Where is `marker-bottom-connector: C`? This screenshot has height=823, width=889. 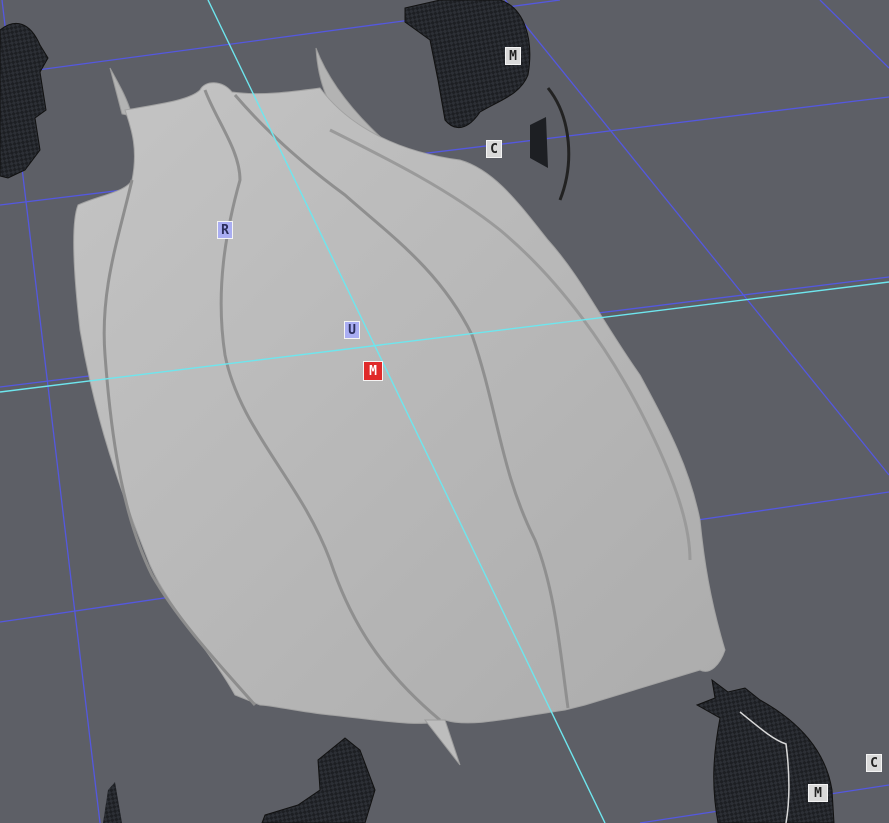
marker-bottom-connector: C is located at coordinates (874, 763).